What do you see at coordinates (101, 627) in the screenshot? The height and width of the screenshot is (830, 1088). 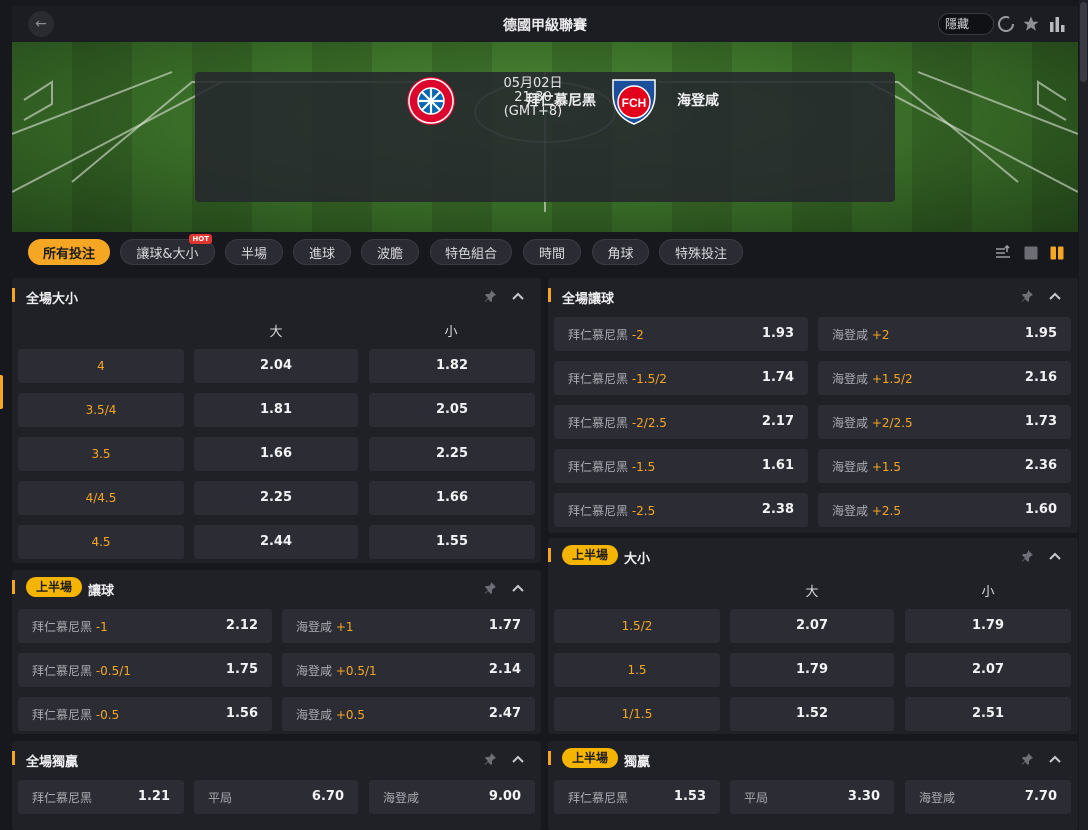 I see `handicap-value: -1` at bounding box center [101, 627].